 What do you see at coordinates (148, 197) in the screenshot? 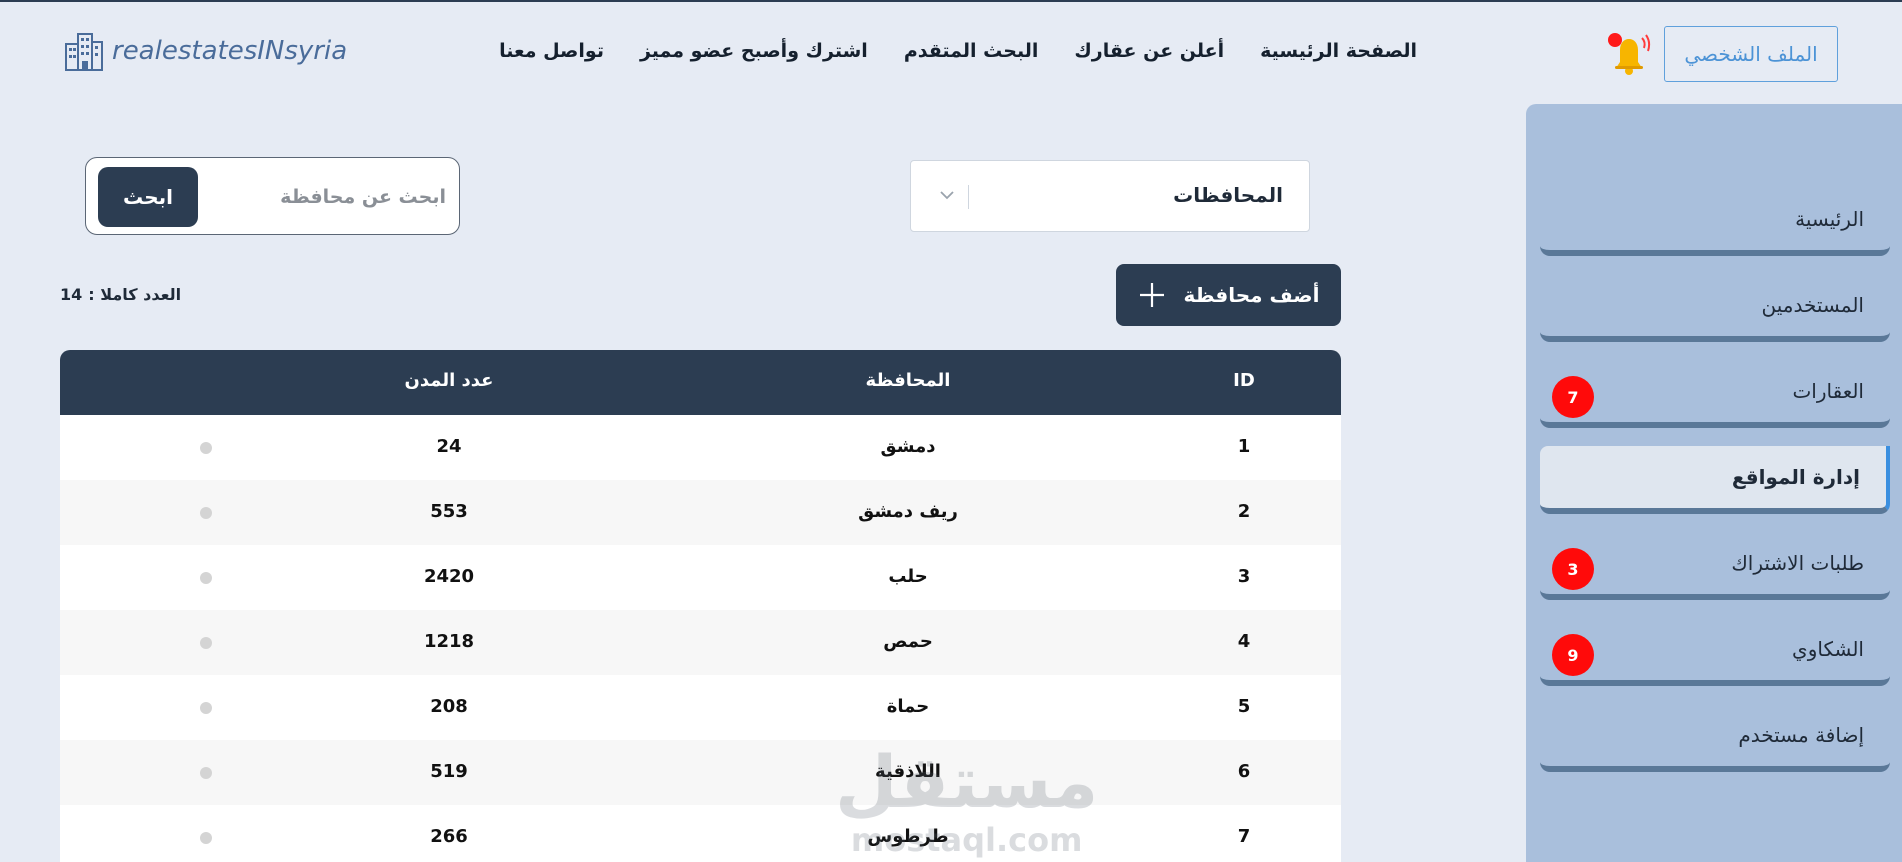
I see `search-button: ابحث` at bounding box center [148, 197].